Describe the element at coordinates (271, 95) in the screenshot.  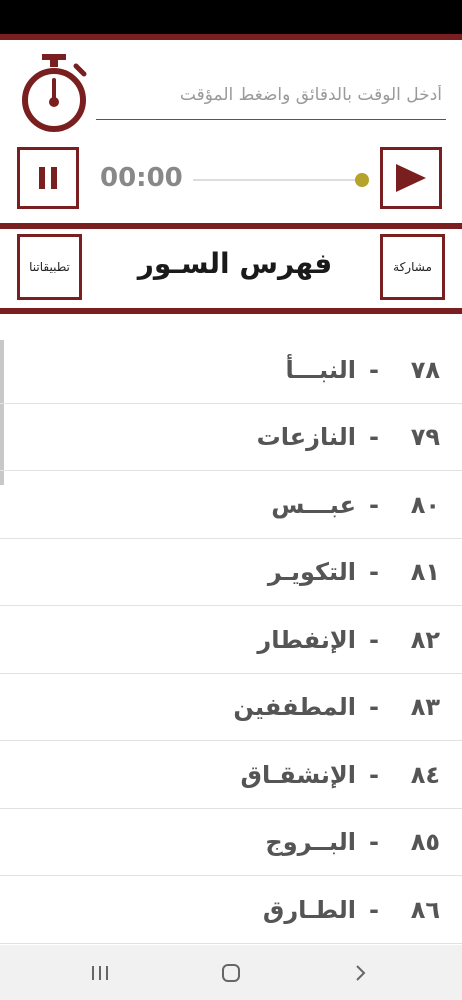
I see `timer-minutes-input` at that location.